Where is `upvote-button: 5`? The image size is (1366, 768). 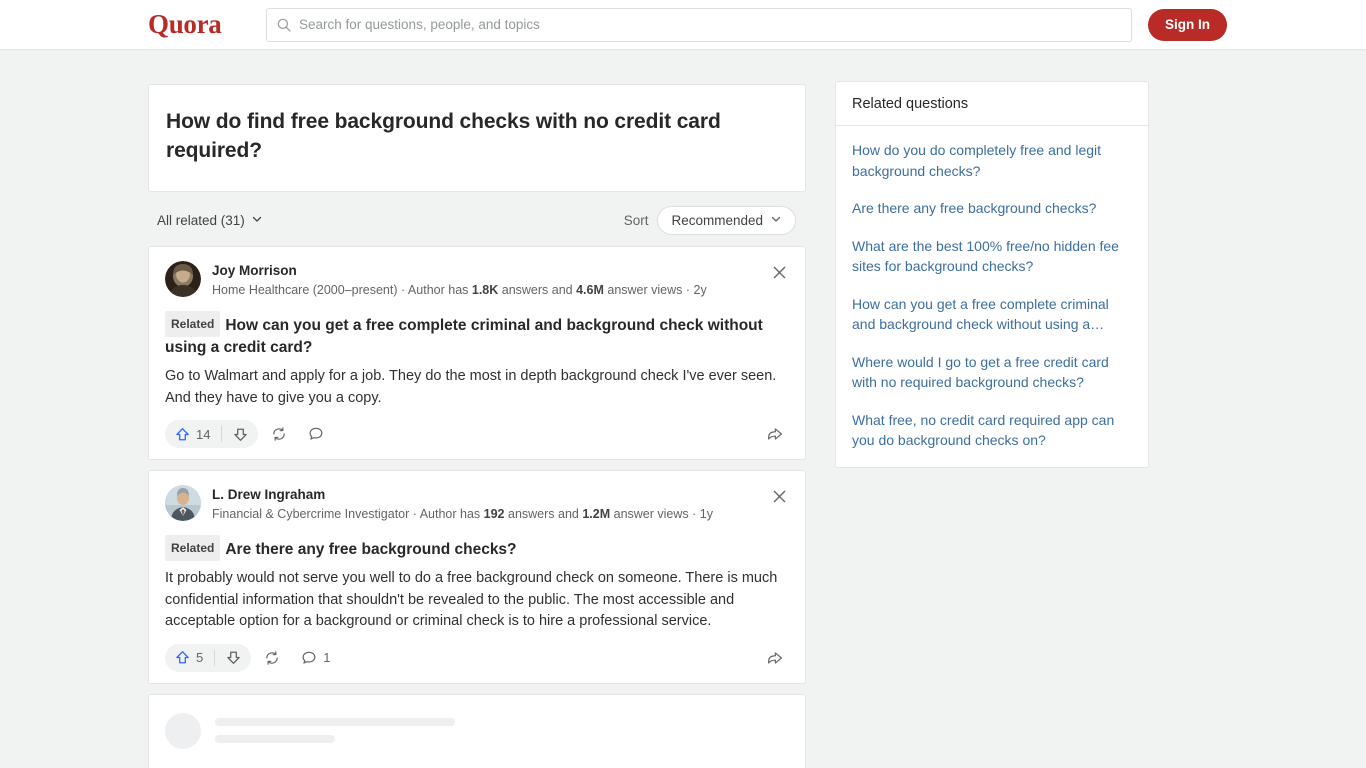
upvote-button: 5 is located at coordinates (189, 658).